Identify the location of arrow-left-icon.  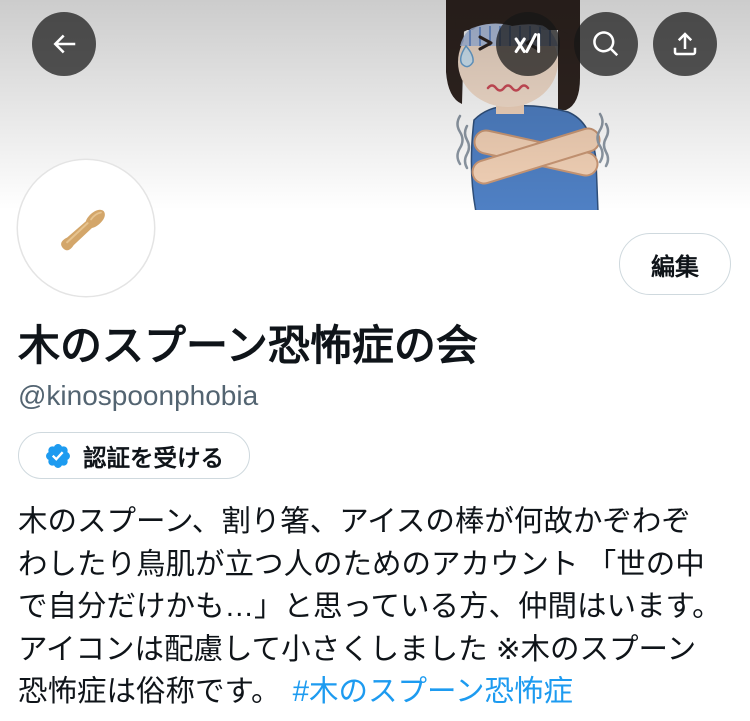
(64, 44).